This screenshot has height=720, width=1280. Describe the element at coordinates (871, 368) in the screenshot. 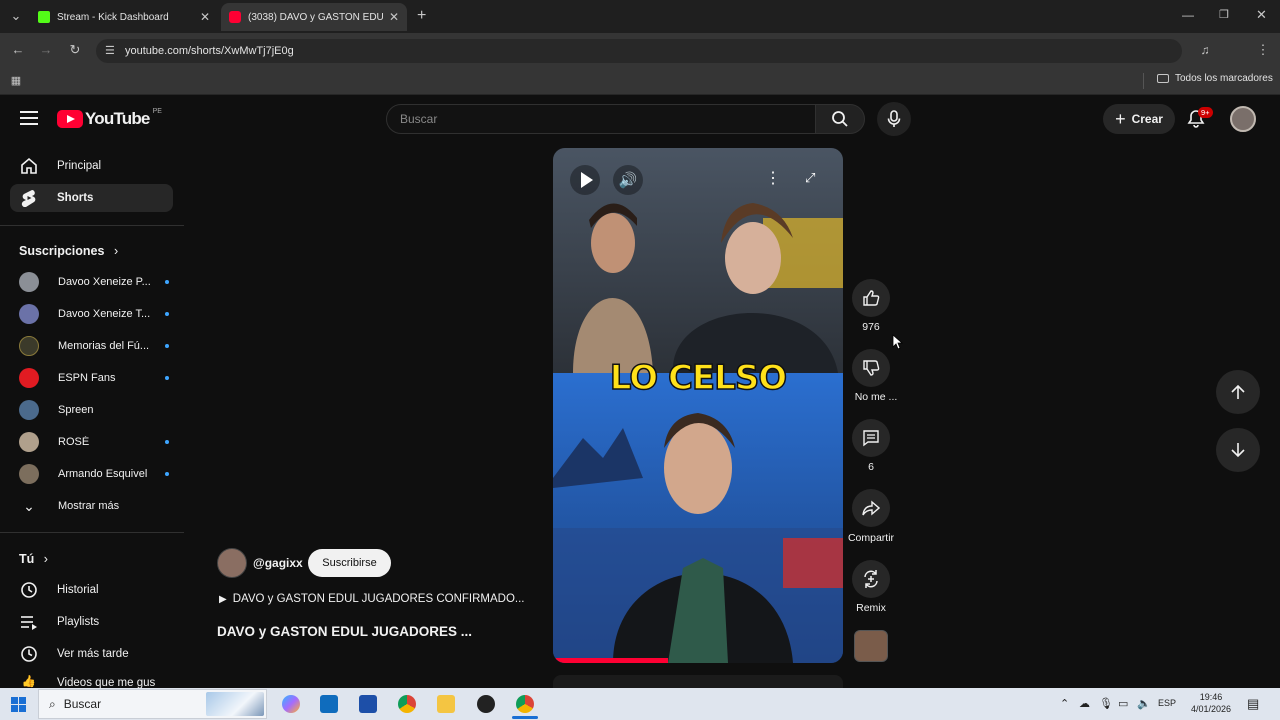

I see `dislike-button` at that location.